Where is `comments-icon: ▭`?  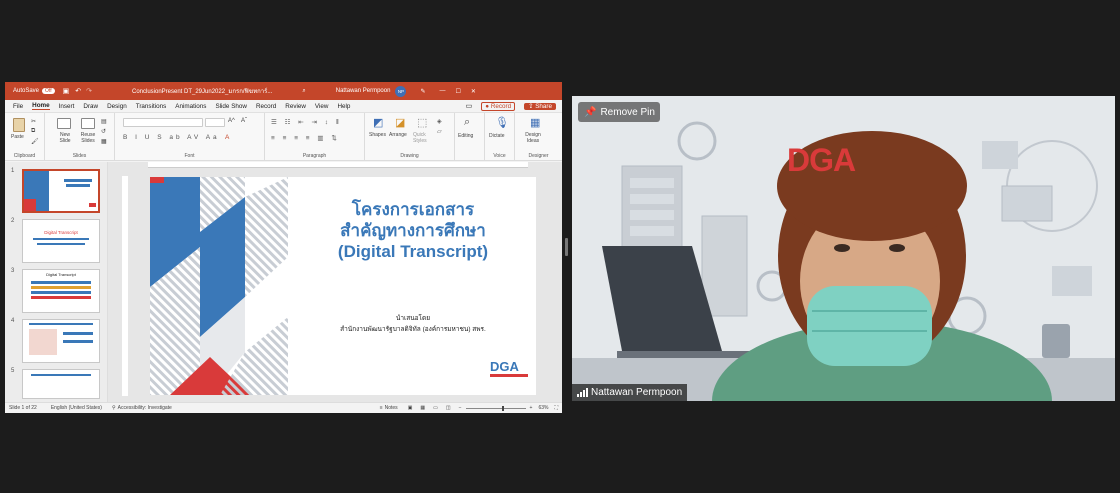 comments-icon: ▭ is located at coordinates (469, 106).